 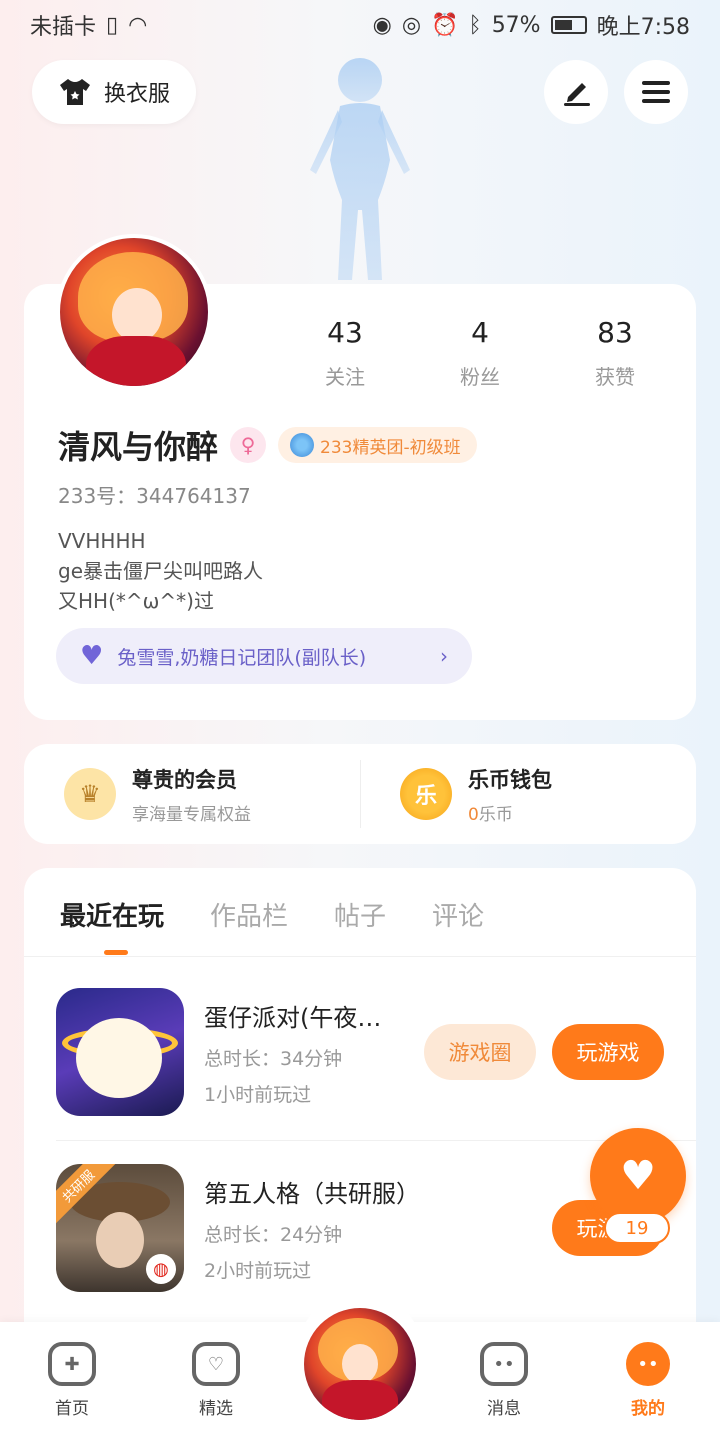 I want to click on user-id: 233号：344764137, so click(x=154, y=496).